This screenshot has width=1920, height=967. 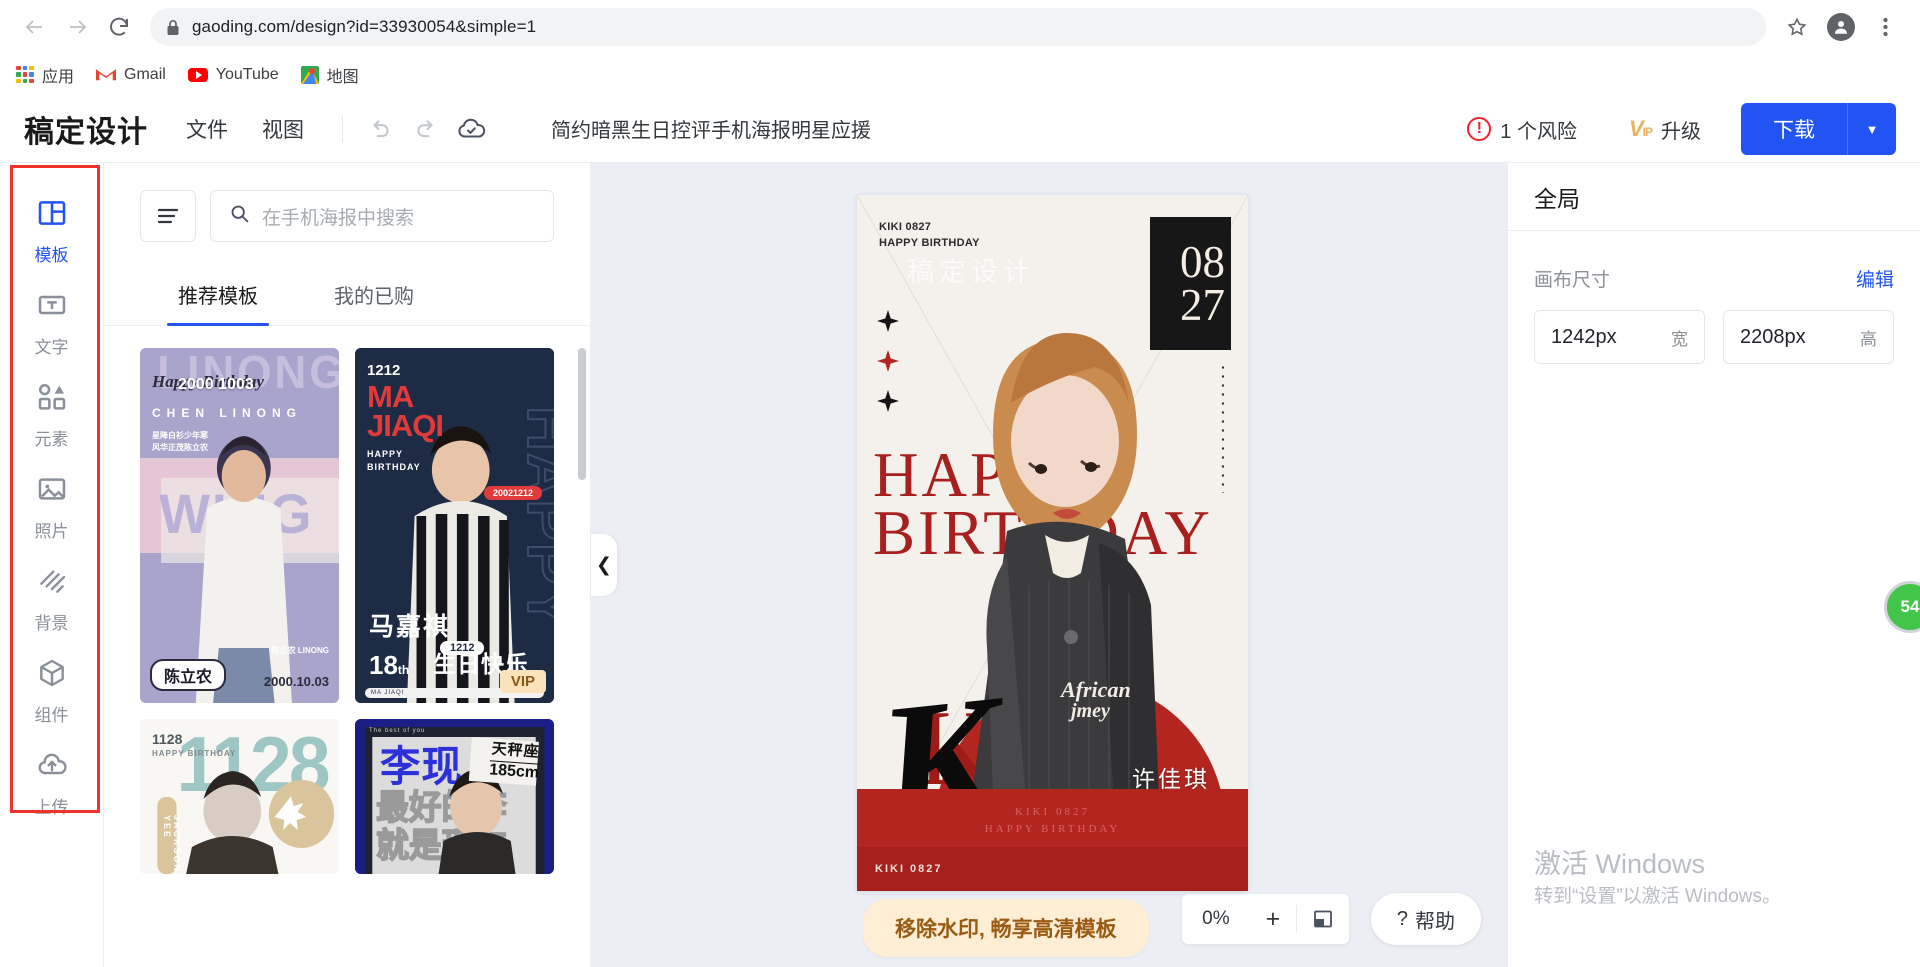 What do you see at coordinates (514, 771) in the screenshot?
I see `template-tag-height: 185cm` at bounding box center [514, 771].